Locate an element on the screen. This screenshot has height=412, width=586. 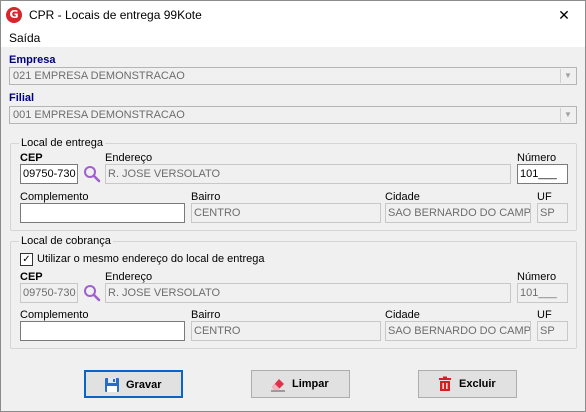
window-title: CPR - Locais de entrega 99Kote is located at coordinates (115, 15).